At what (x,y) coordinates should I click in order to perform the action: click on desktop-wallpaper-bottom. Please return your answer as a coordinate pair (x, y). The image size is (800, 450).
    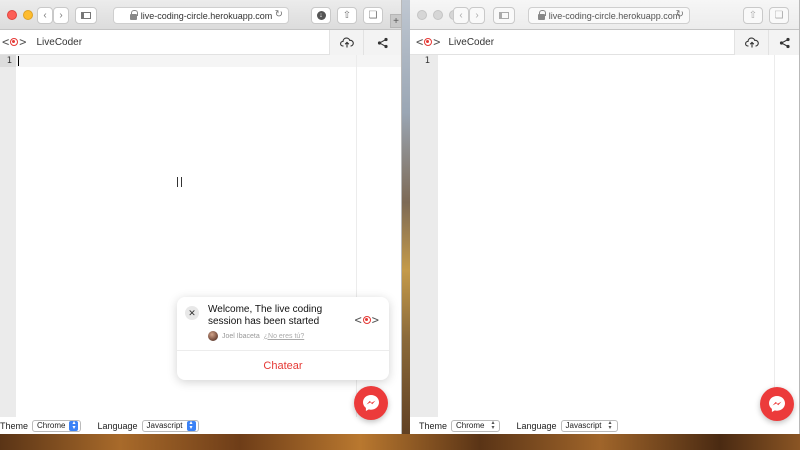
    Looking at the image, I should click on (400, 442).